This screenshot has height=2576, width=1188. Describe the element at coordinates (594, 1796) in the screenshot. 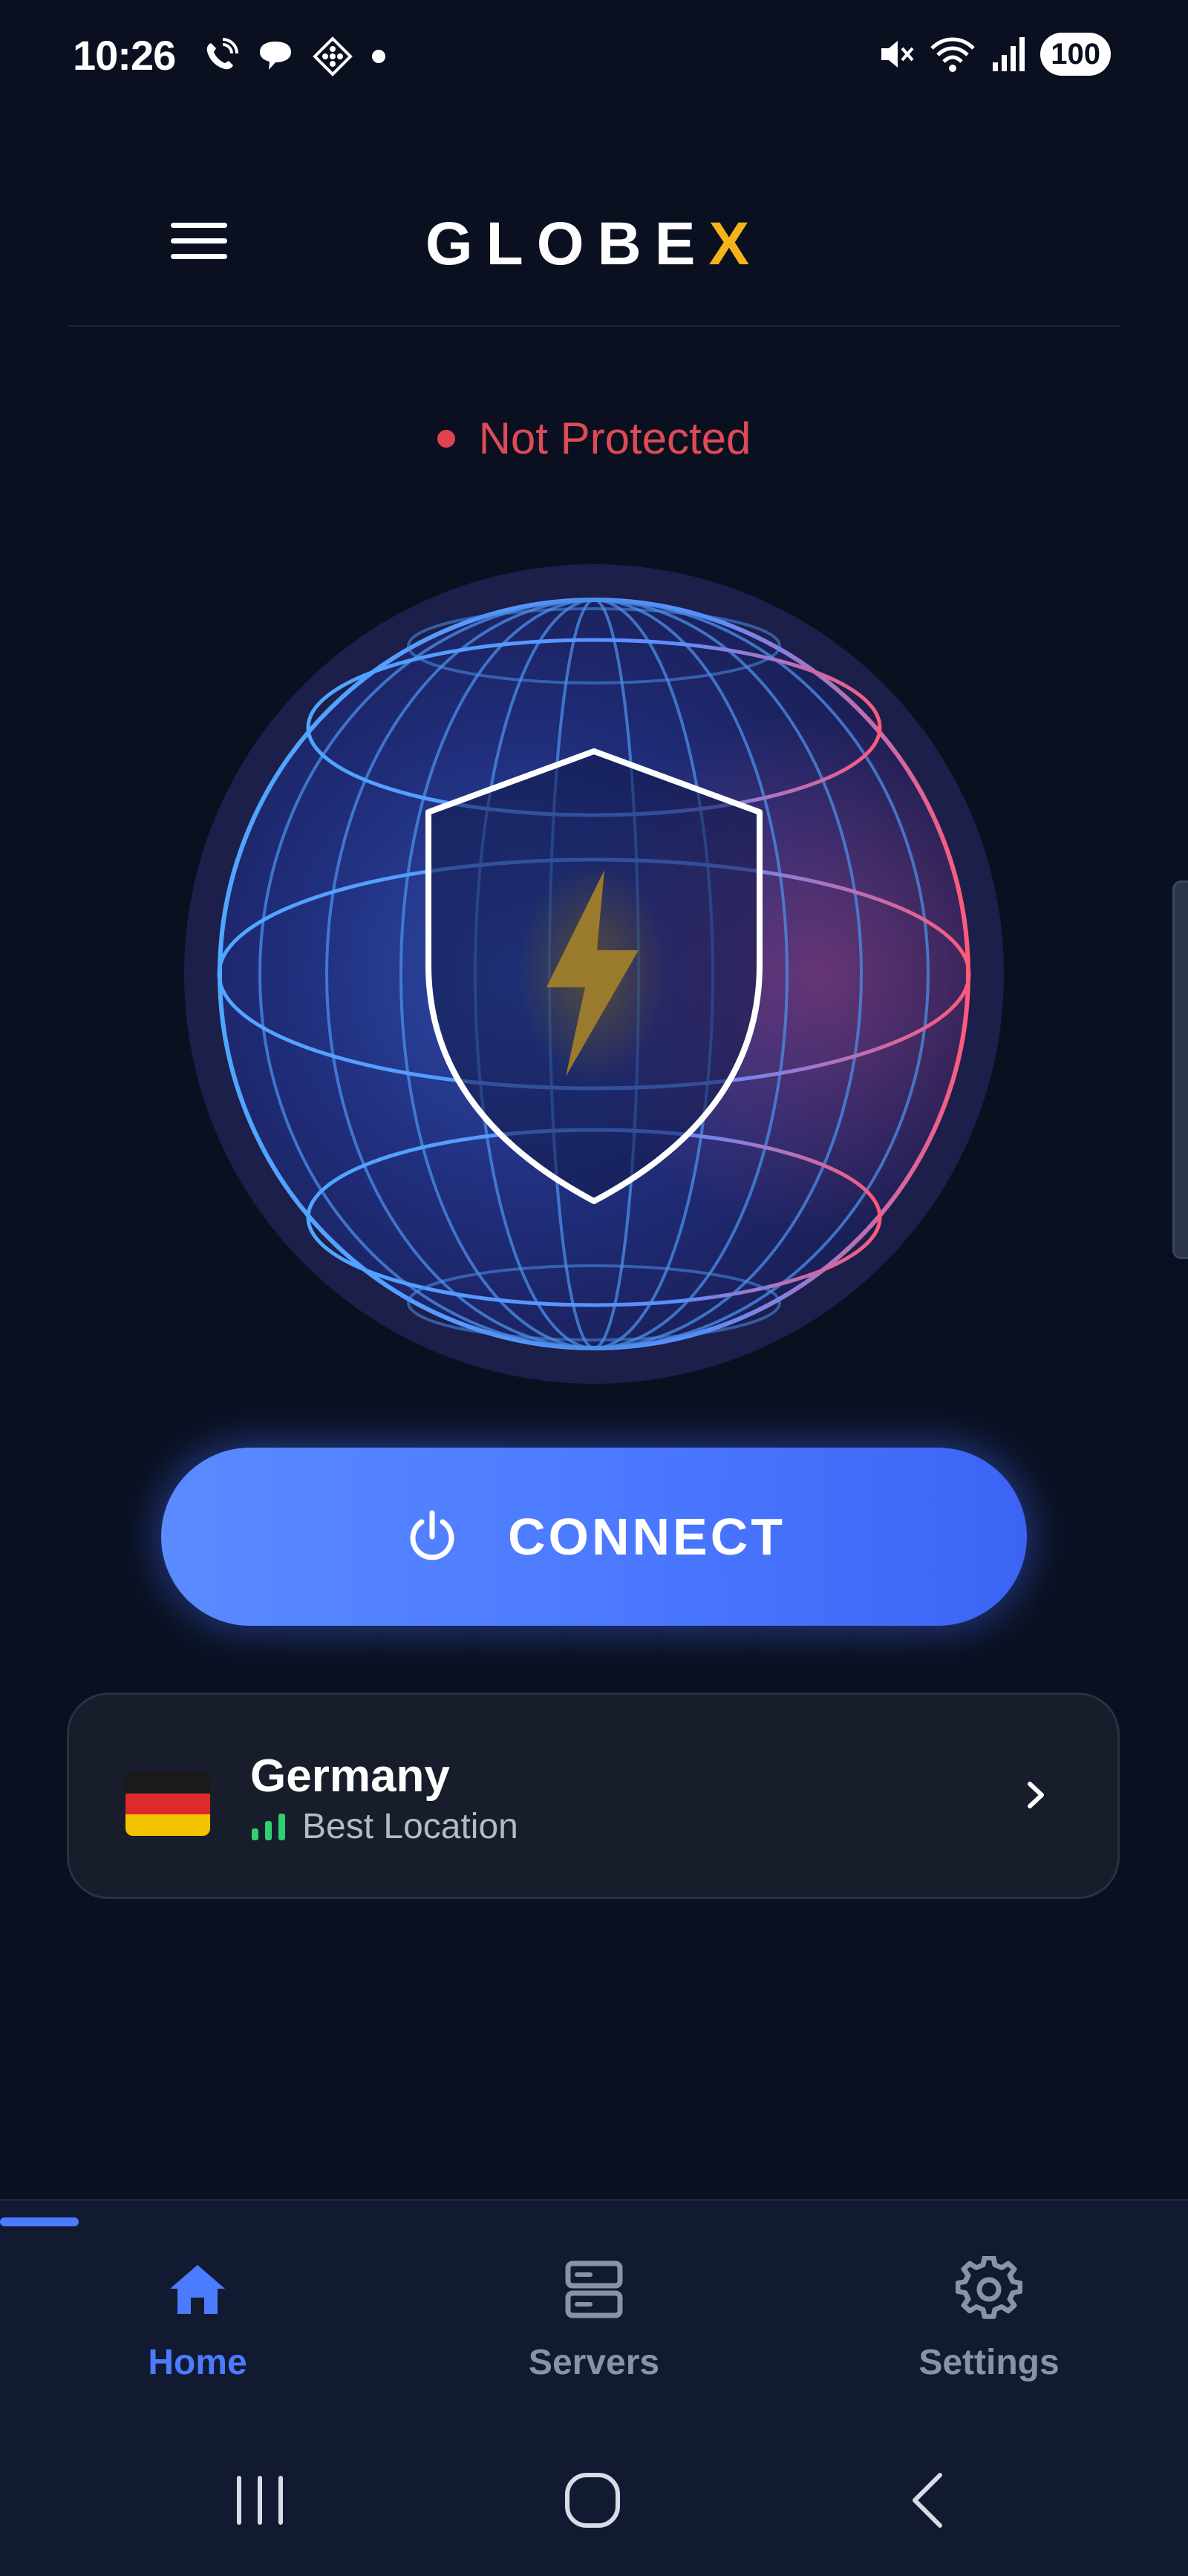

I see `location-selector: Germany Best Location` at that location.